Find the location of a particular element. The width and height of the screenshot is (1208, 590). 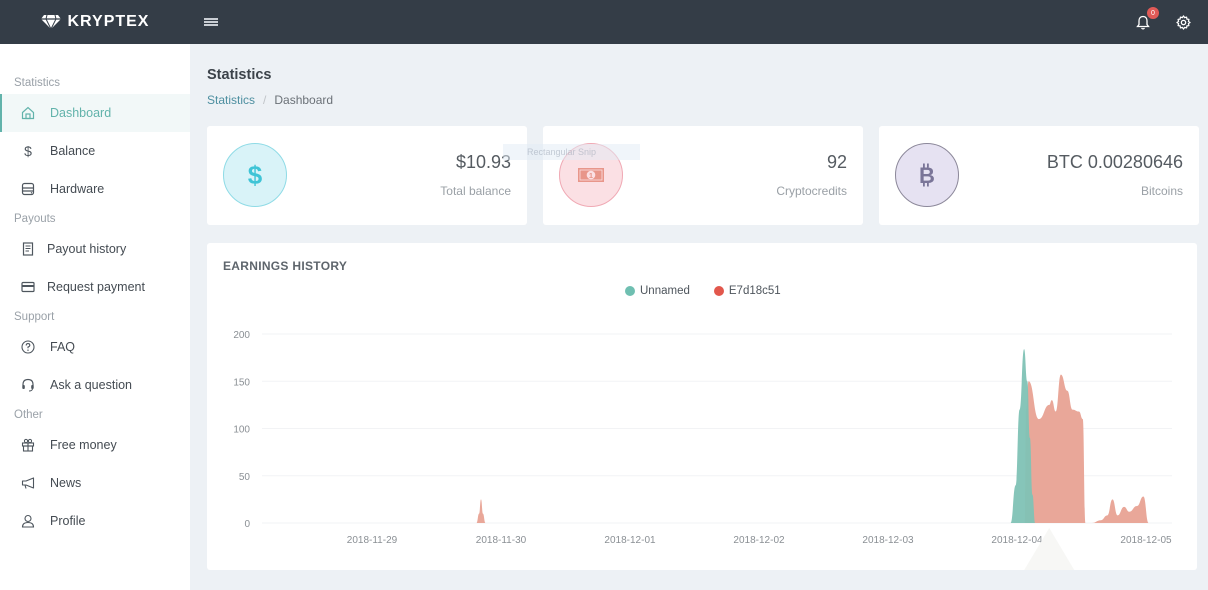

x-tick-label: 2018-11-29 is located at coordinates (372, 540).